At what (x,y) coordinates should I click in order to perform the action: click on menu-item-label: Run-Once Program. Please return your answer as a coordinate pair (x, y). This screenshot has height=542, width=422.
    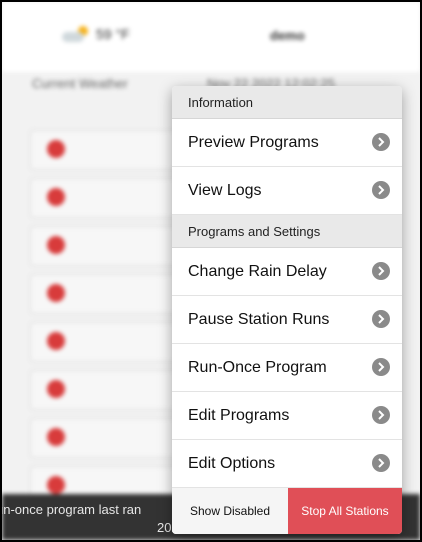
    Looking at the image, I should click on (257, 367).